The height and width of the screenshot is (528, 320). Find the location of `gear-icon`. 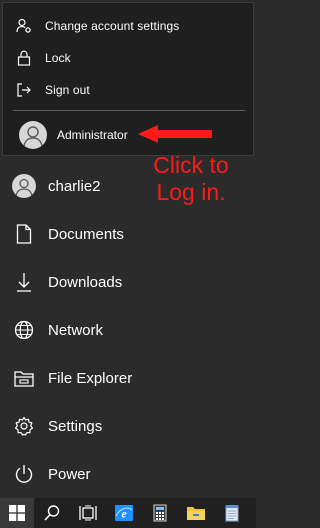

gear-icon is located at coordinates (24, 426).